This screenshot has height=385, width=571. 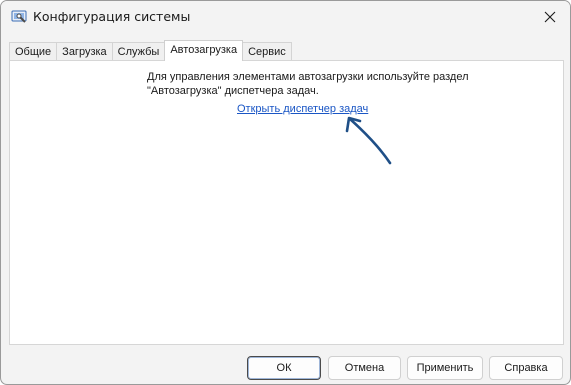 I want to click on tab-tools: Сервис, so click(x=267, y=51).